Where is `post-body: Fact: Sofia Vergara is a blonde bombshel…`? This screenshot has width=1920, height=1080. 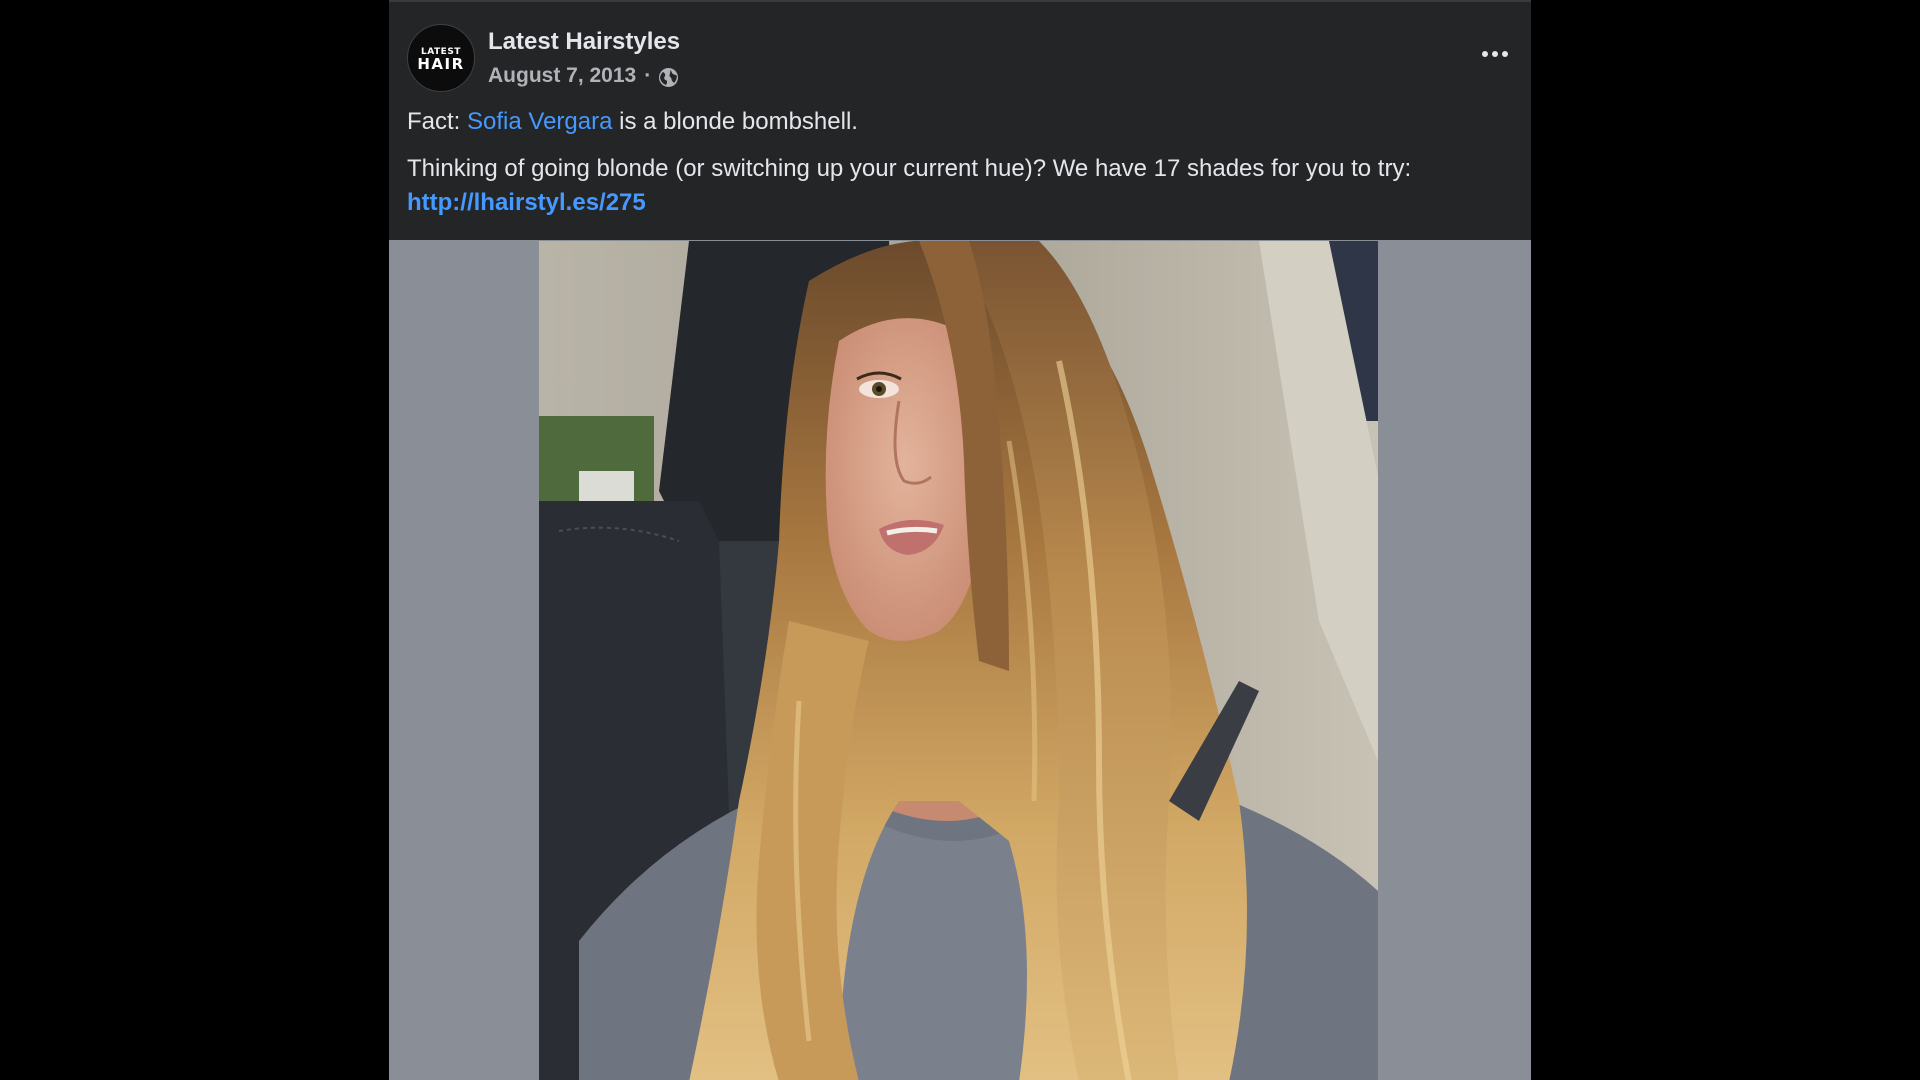 post-body: Fact: Sofia Vergara is a blonde bombshel… is located at coordinates (962, 162).